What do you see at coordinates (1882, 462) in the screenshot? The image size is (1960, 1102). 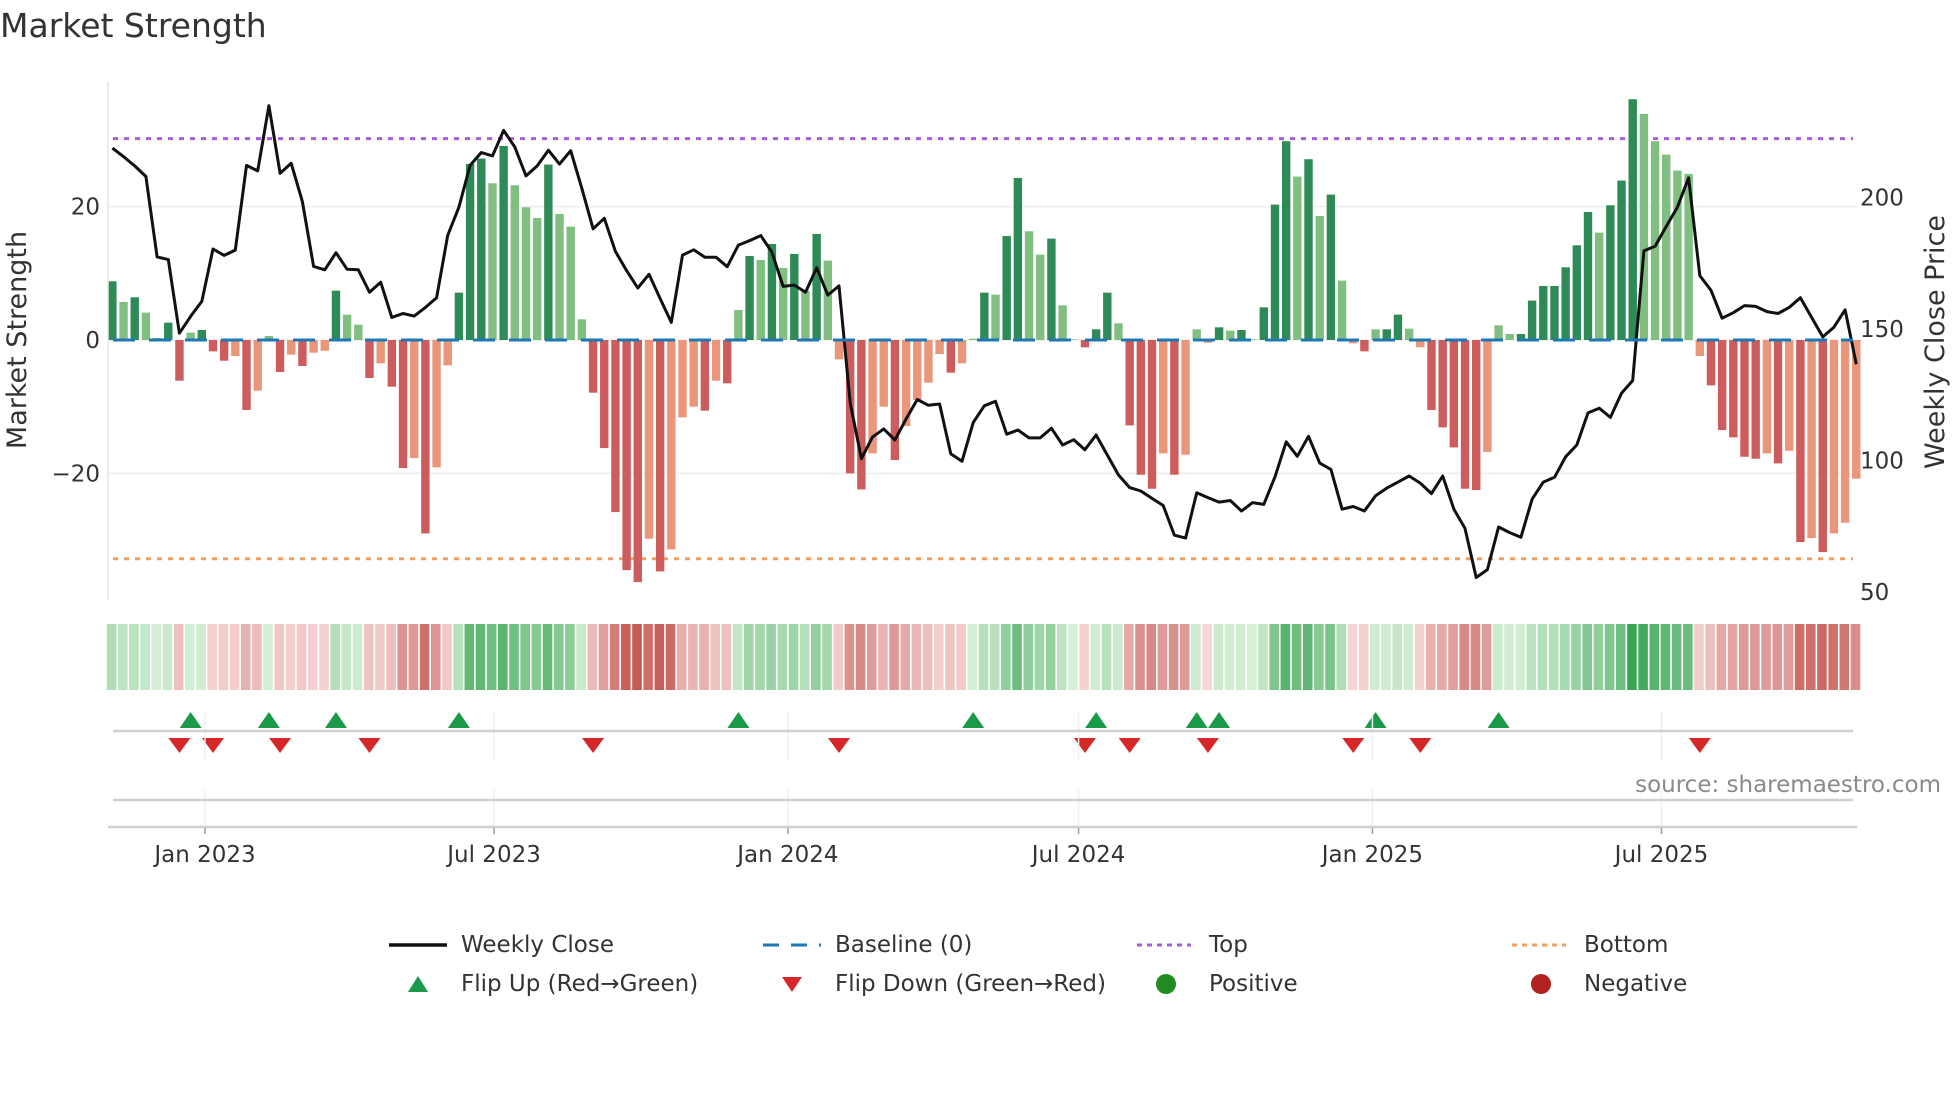 I see `y2-tick-label: 100` at bounding box center [1882, 462].